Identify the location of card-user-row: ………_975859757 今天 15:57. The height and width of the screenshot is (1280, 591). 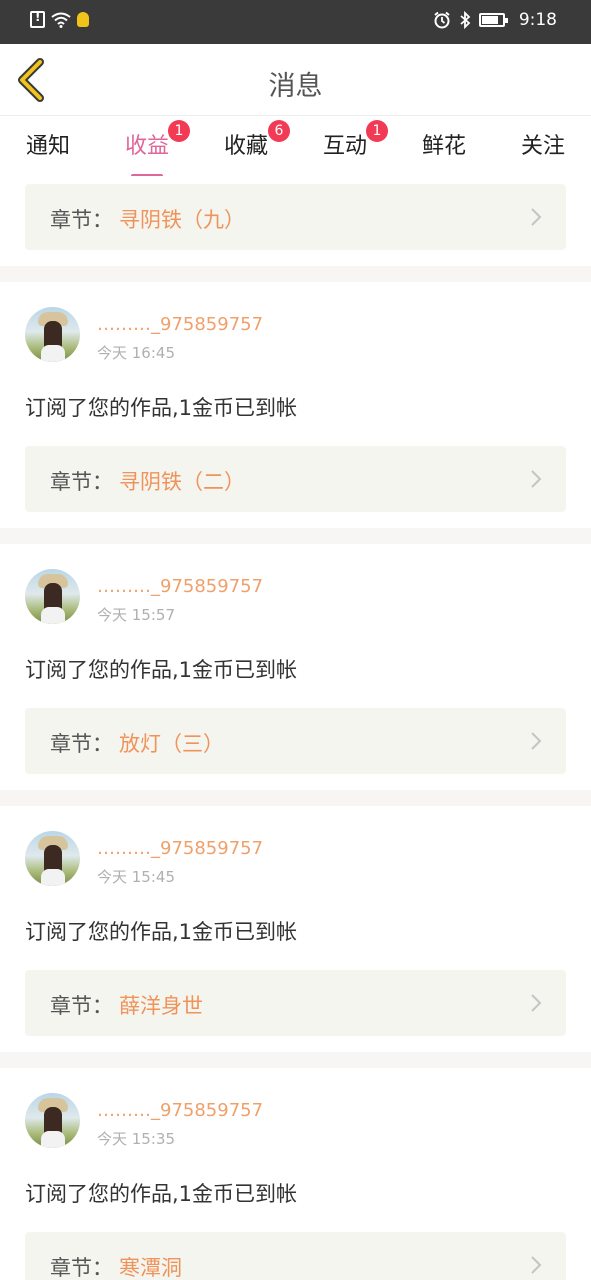
(295, 600).